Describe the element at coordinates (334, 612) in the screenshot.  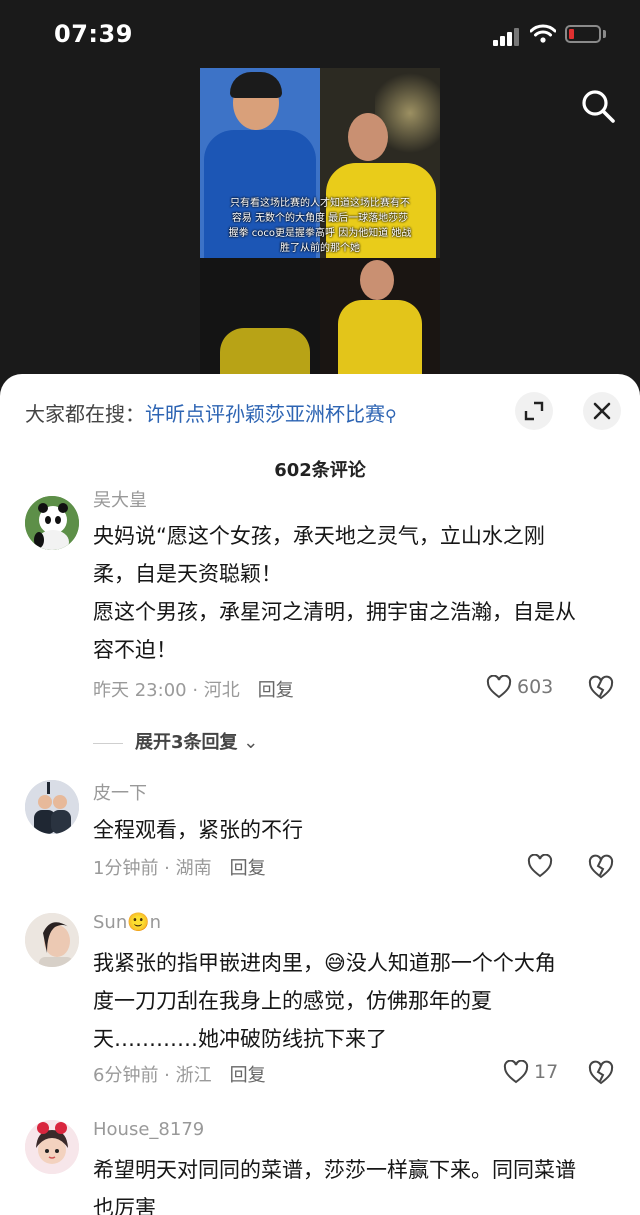
I see `comment-line: 愿这个男孩，承星河之清明，拥宇宙之浩瀚，自是从` at that location.